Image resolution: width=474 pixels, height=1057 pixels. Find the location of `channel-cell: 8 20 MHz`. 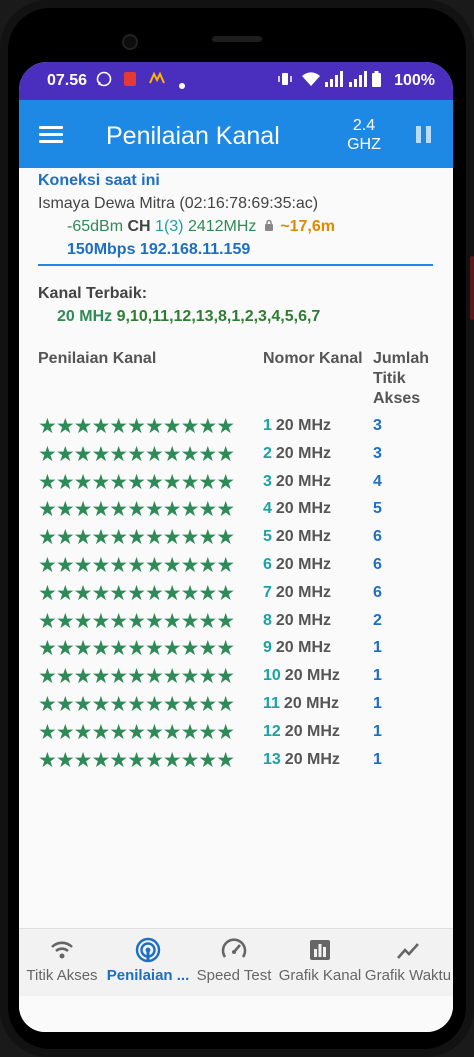

channel-cell: 8 20 MHz is located at coordinates (297, 621).